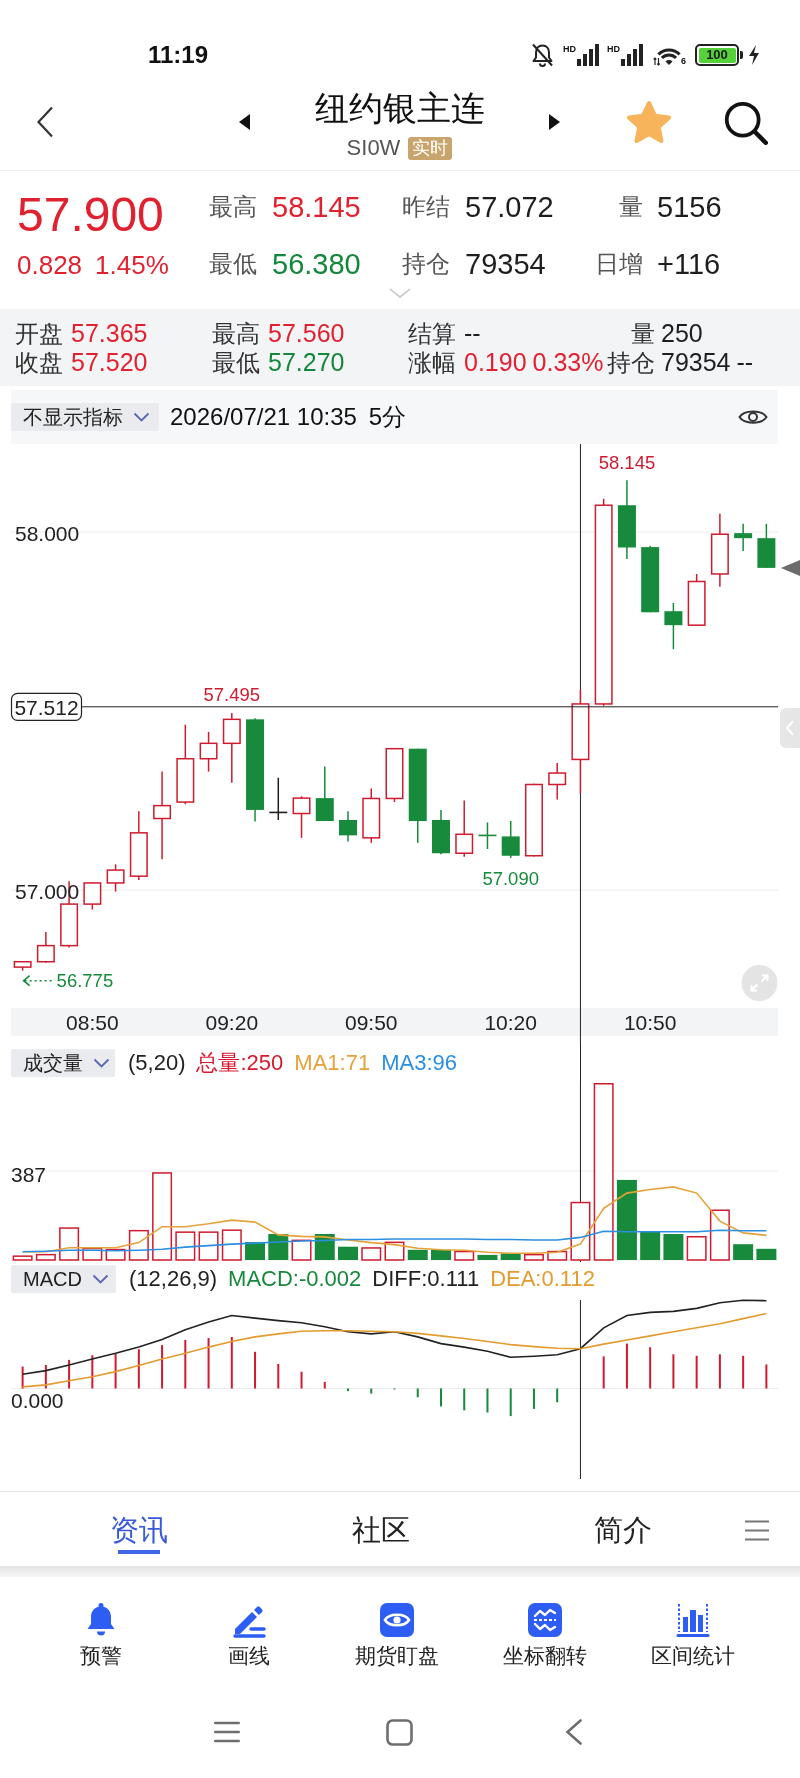 The height and width of the screenshot is (1778, 800). What do you see at coordinates (505, 264) in the screenshot?
I see `stat-value: 79354` at bounding box center [505, 264].